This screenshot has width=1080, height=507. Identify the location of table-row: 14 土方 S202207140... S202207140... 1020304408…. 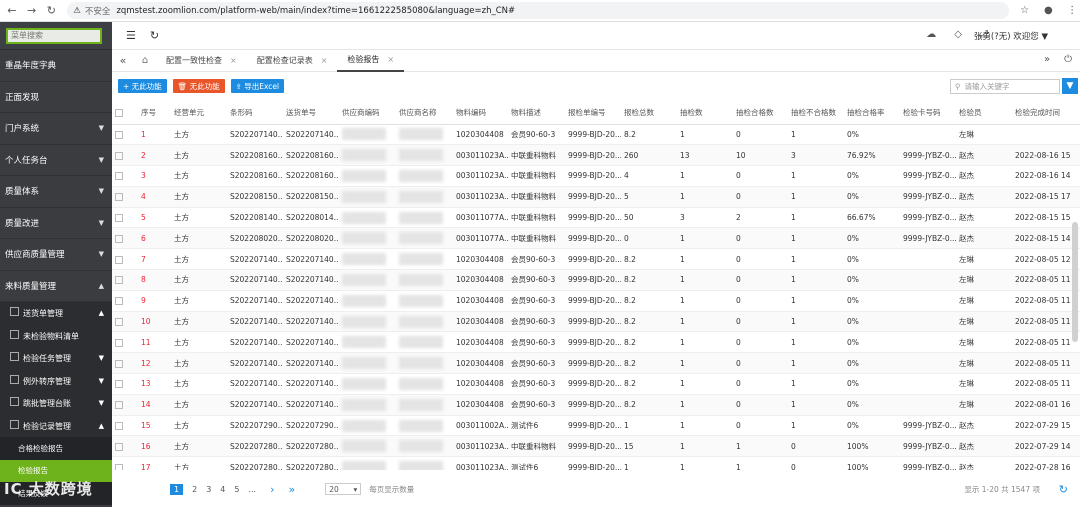
(596, 405).